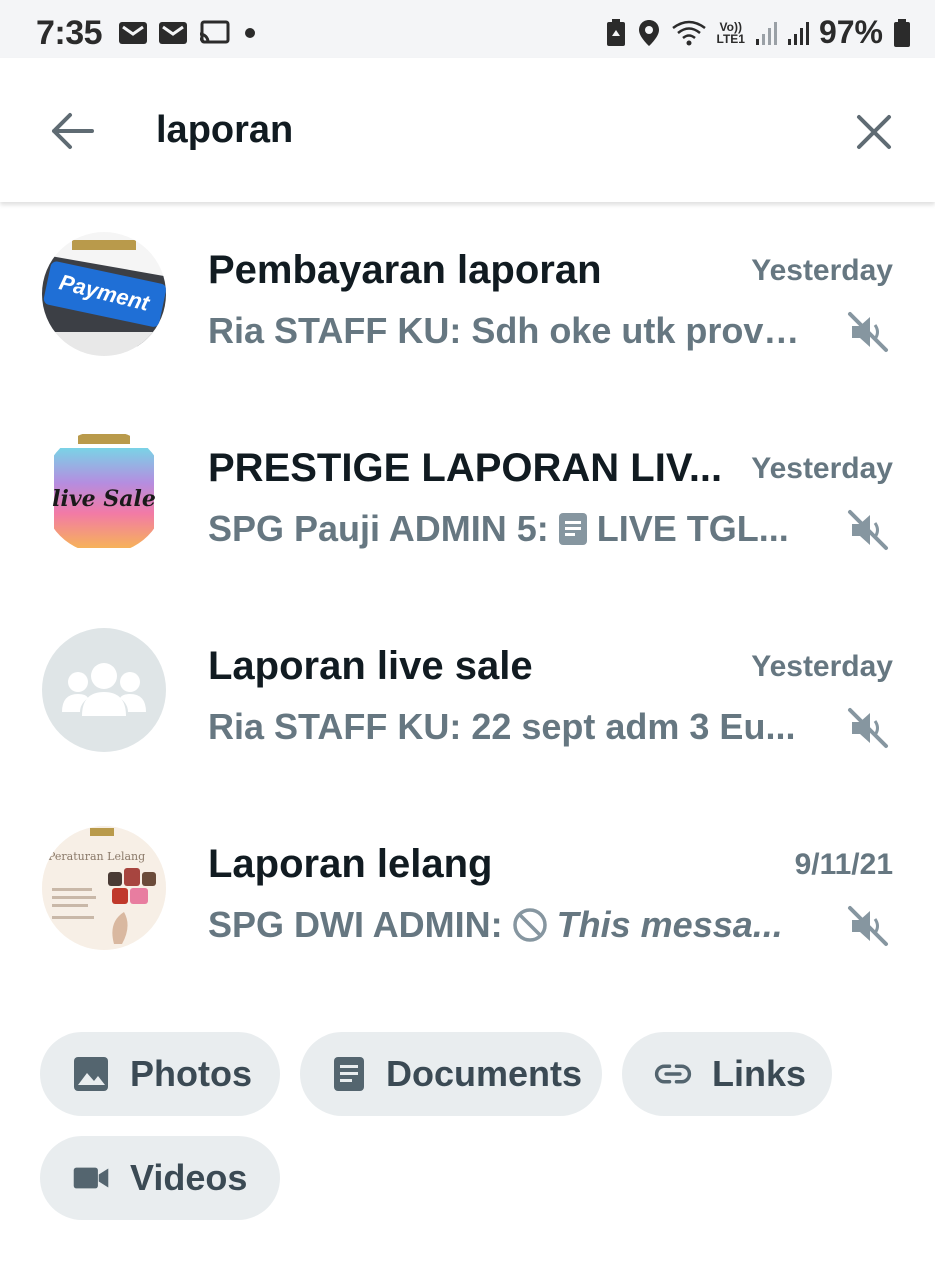 This screenshot has height=1280, width=935. I want to click on peraturan-lelang-image: Peraturan Lelang, so click(104, 888).